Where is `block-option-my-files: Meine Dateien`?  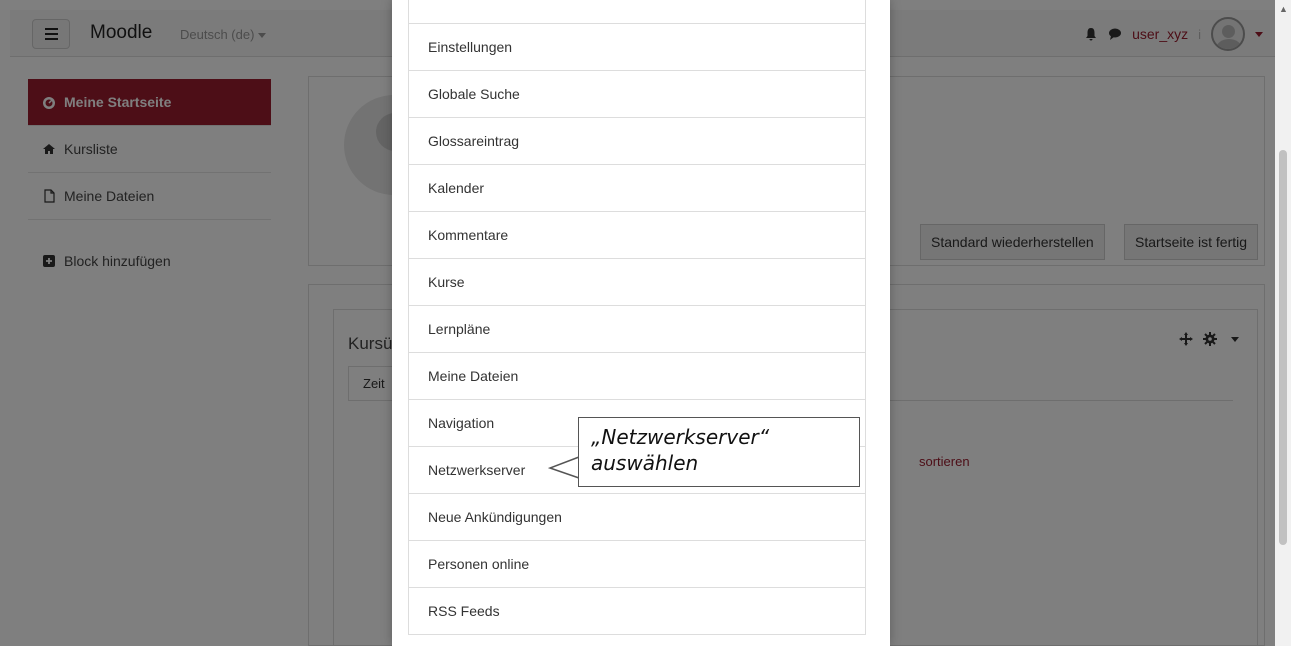
block-option-my-files: Meine Dateien is located at coordinates (637, 376).